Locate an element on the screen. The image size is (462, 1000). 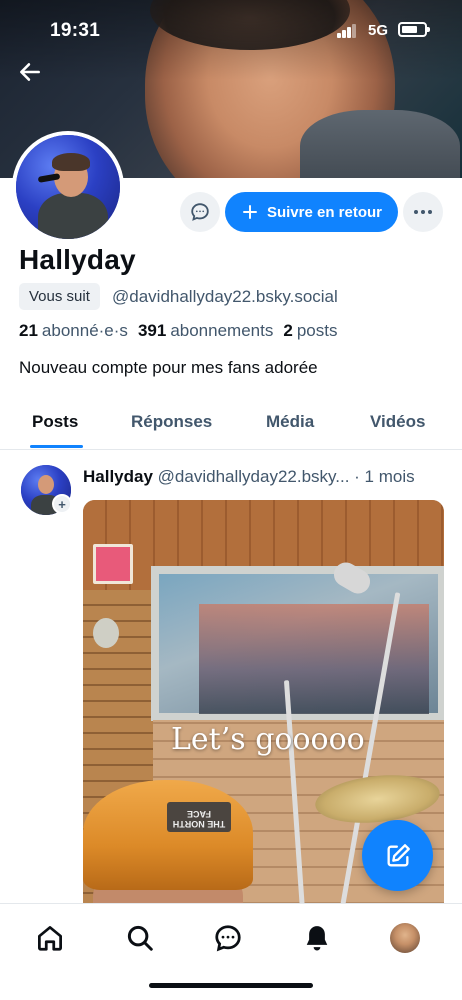
compose-pencil-icon is located at coordinates (398, 854).